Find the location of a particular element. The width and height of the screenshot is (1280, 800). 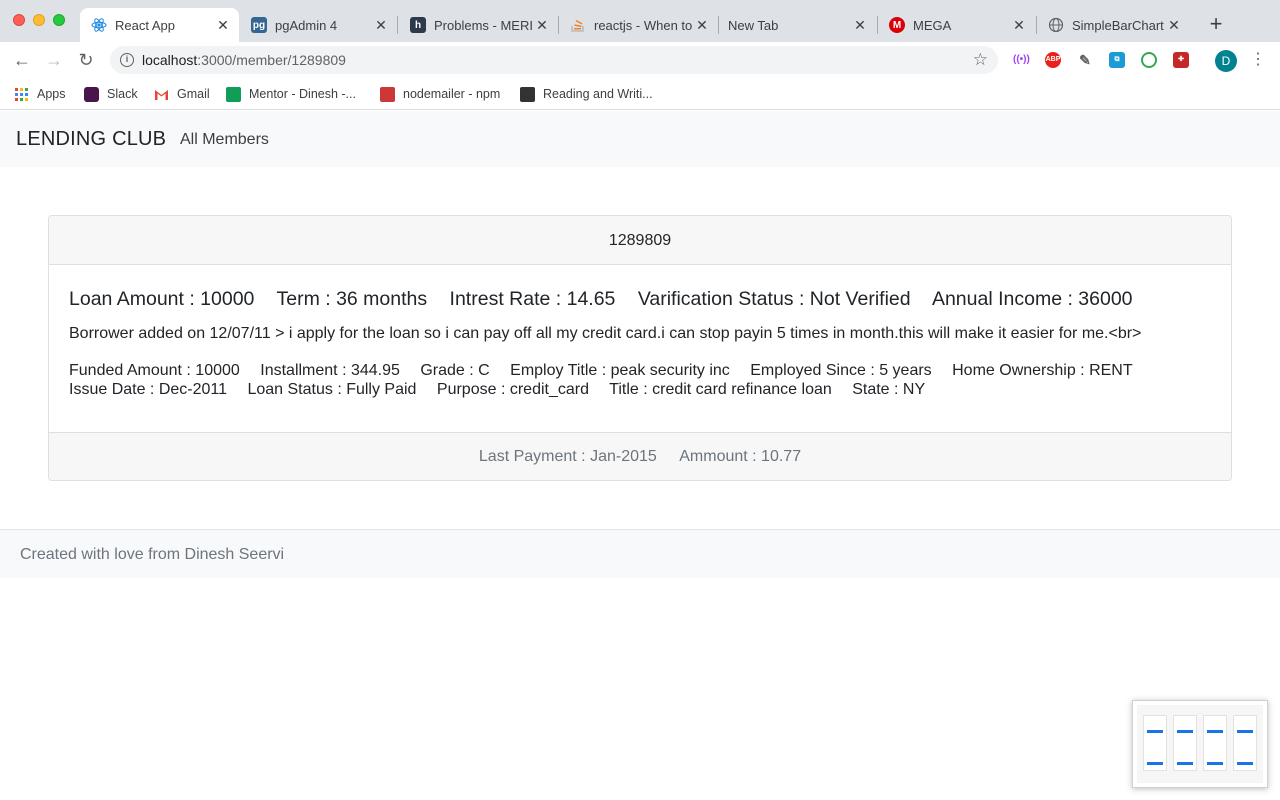

employ-title: Employ Title : peak security inc is located at coordinates (620, 370).